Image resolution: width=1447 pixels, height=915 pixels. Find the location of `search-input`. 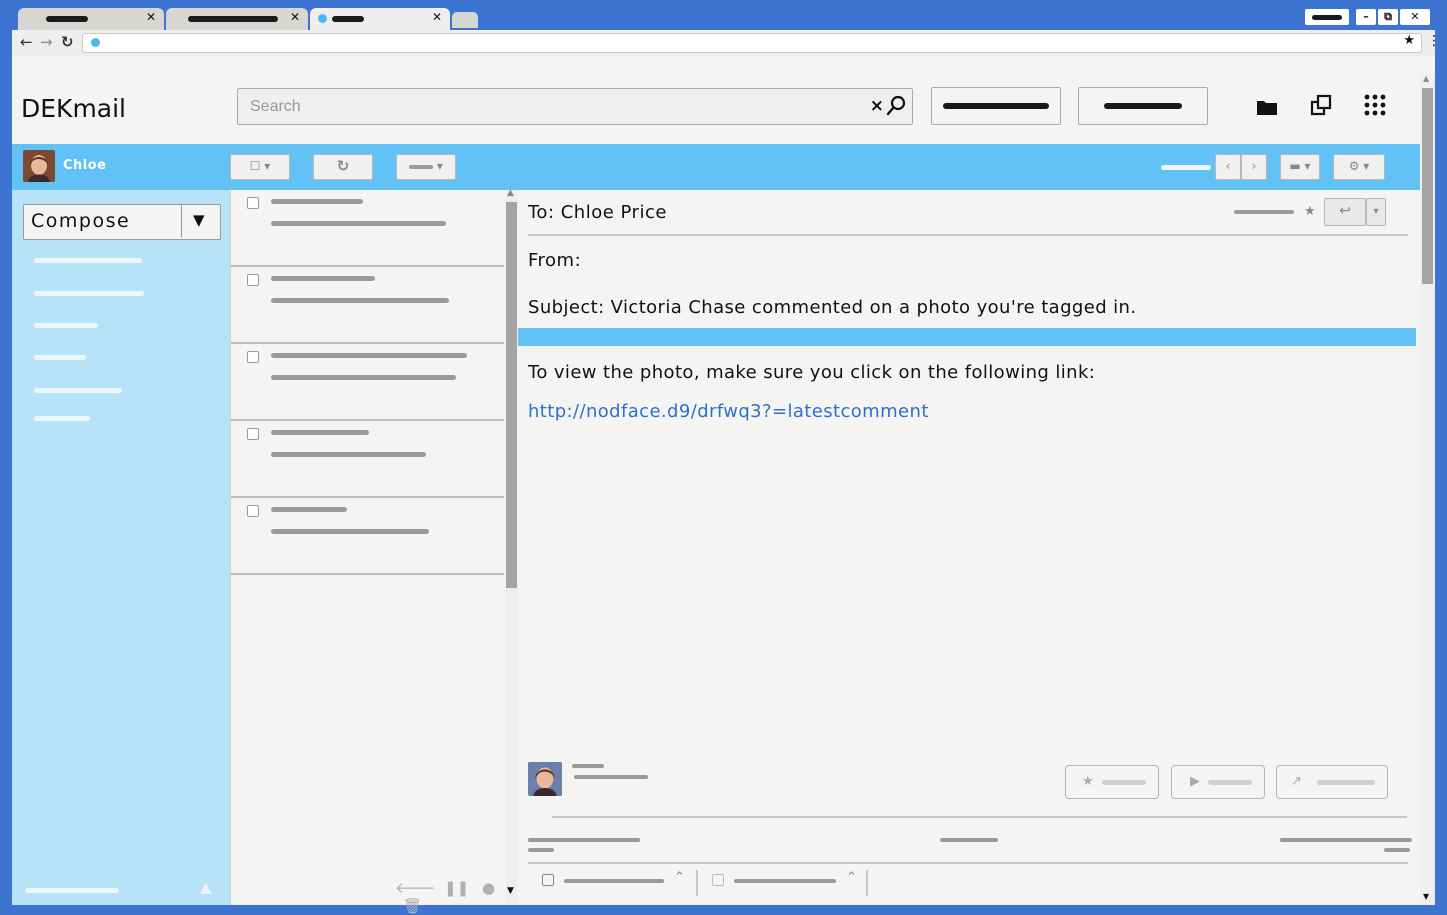

search-input is located at coordinates (550, 107).